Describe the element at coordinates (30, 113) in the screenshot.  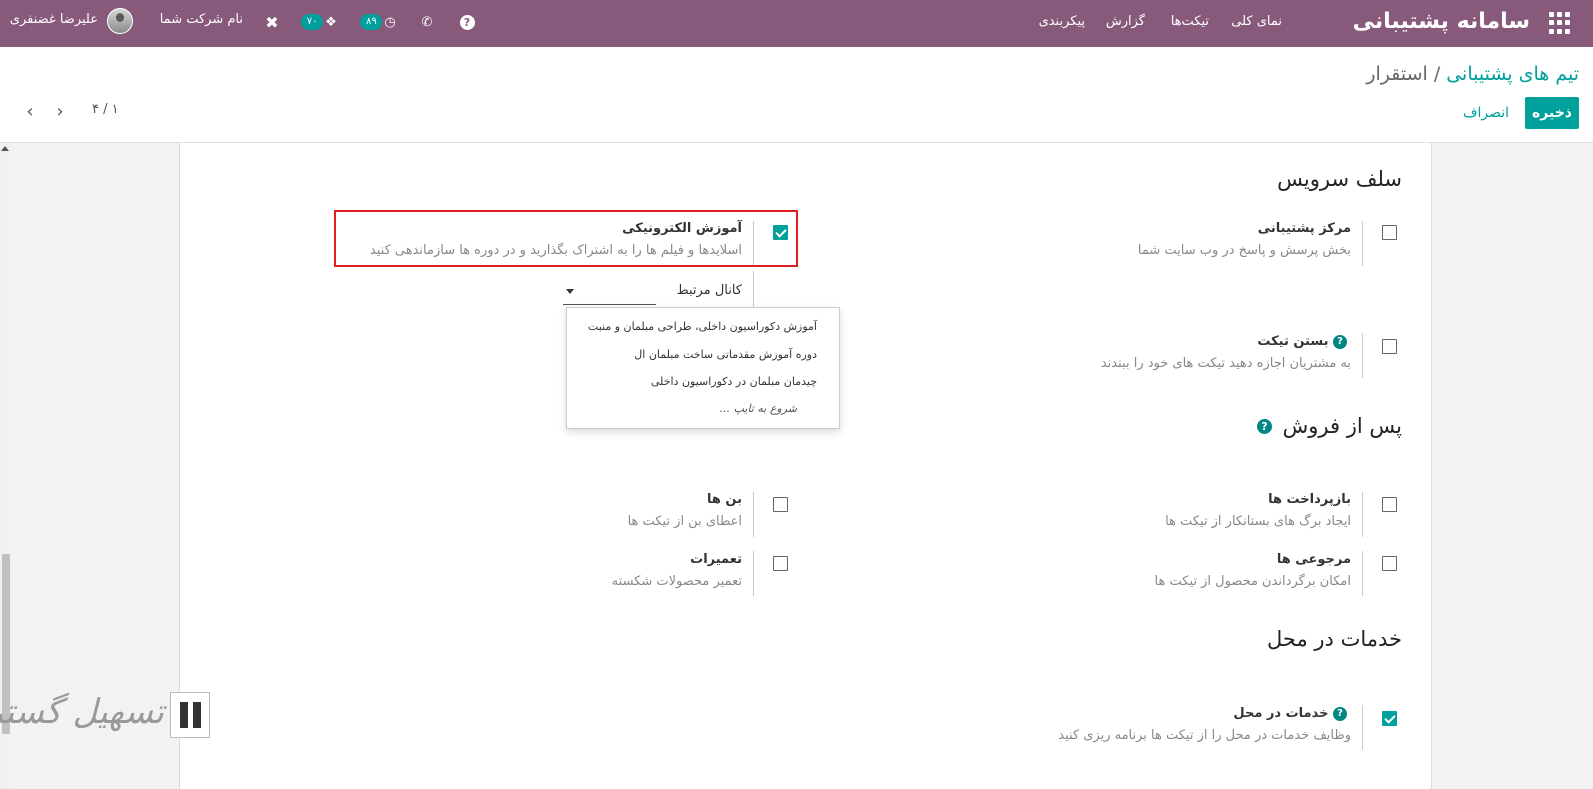
I see `pager-previous-icon: ‹` at that location.